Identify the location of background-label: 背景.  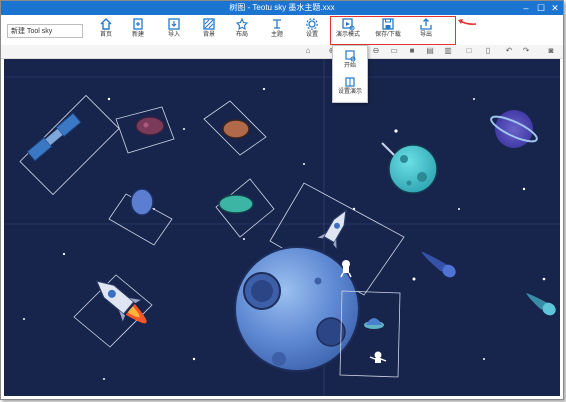
(208, 35).